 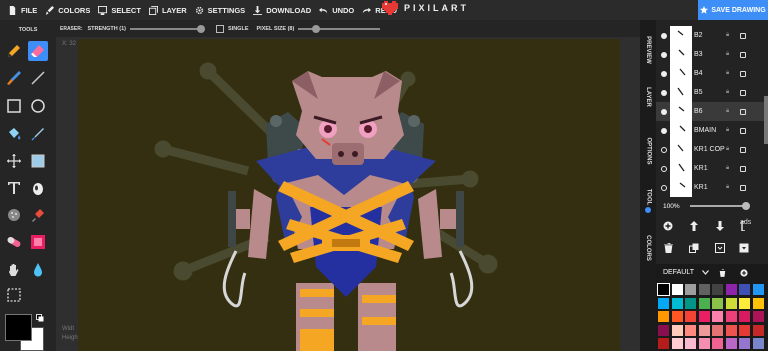 What do you see at coordinates (119, 10) in the screenshot?
I see `menu-select: SELECT` at bounding box center [119, 10].